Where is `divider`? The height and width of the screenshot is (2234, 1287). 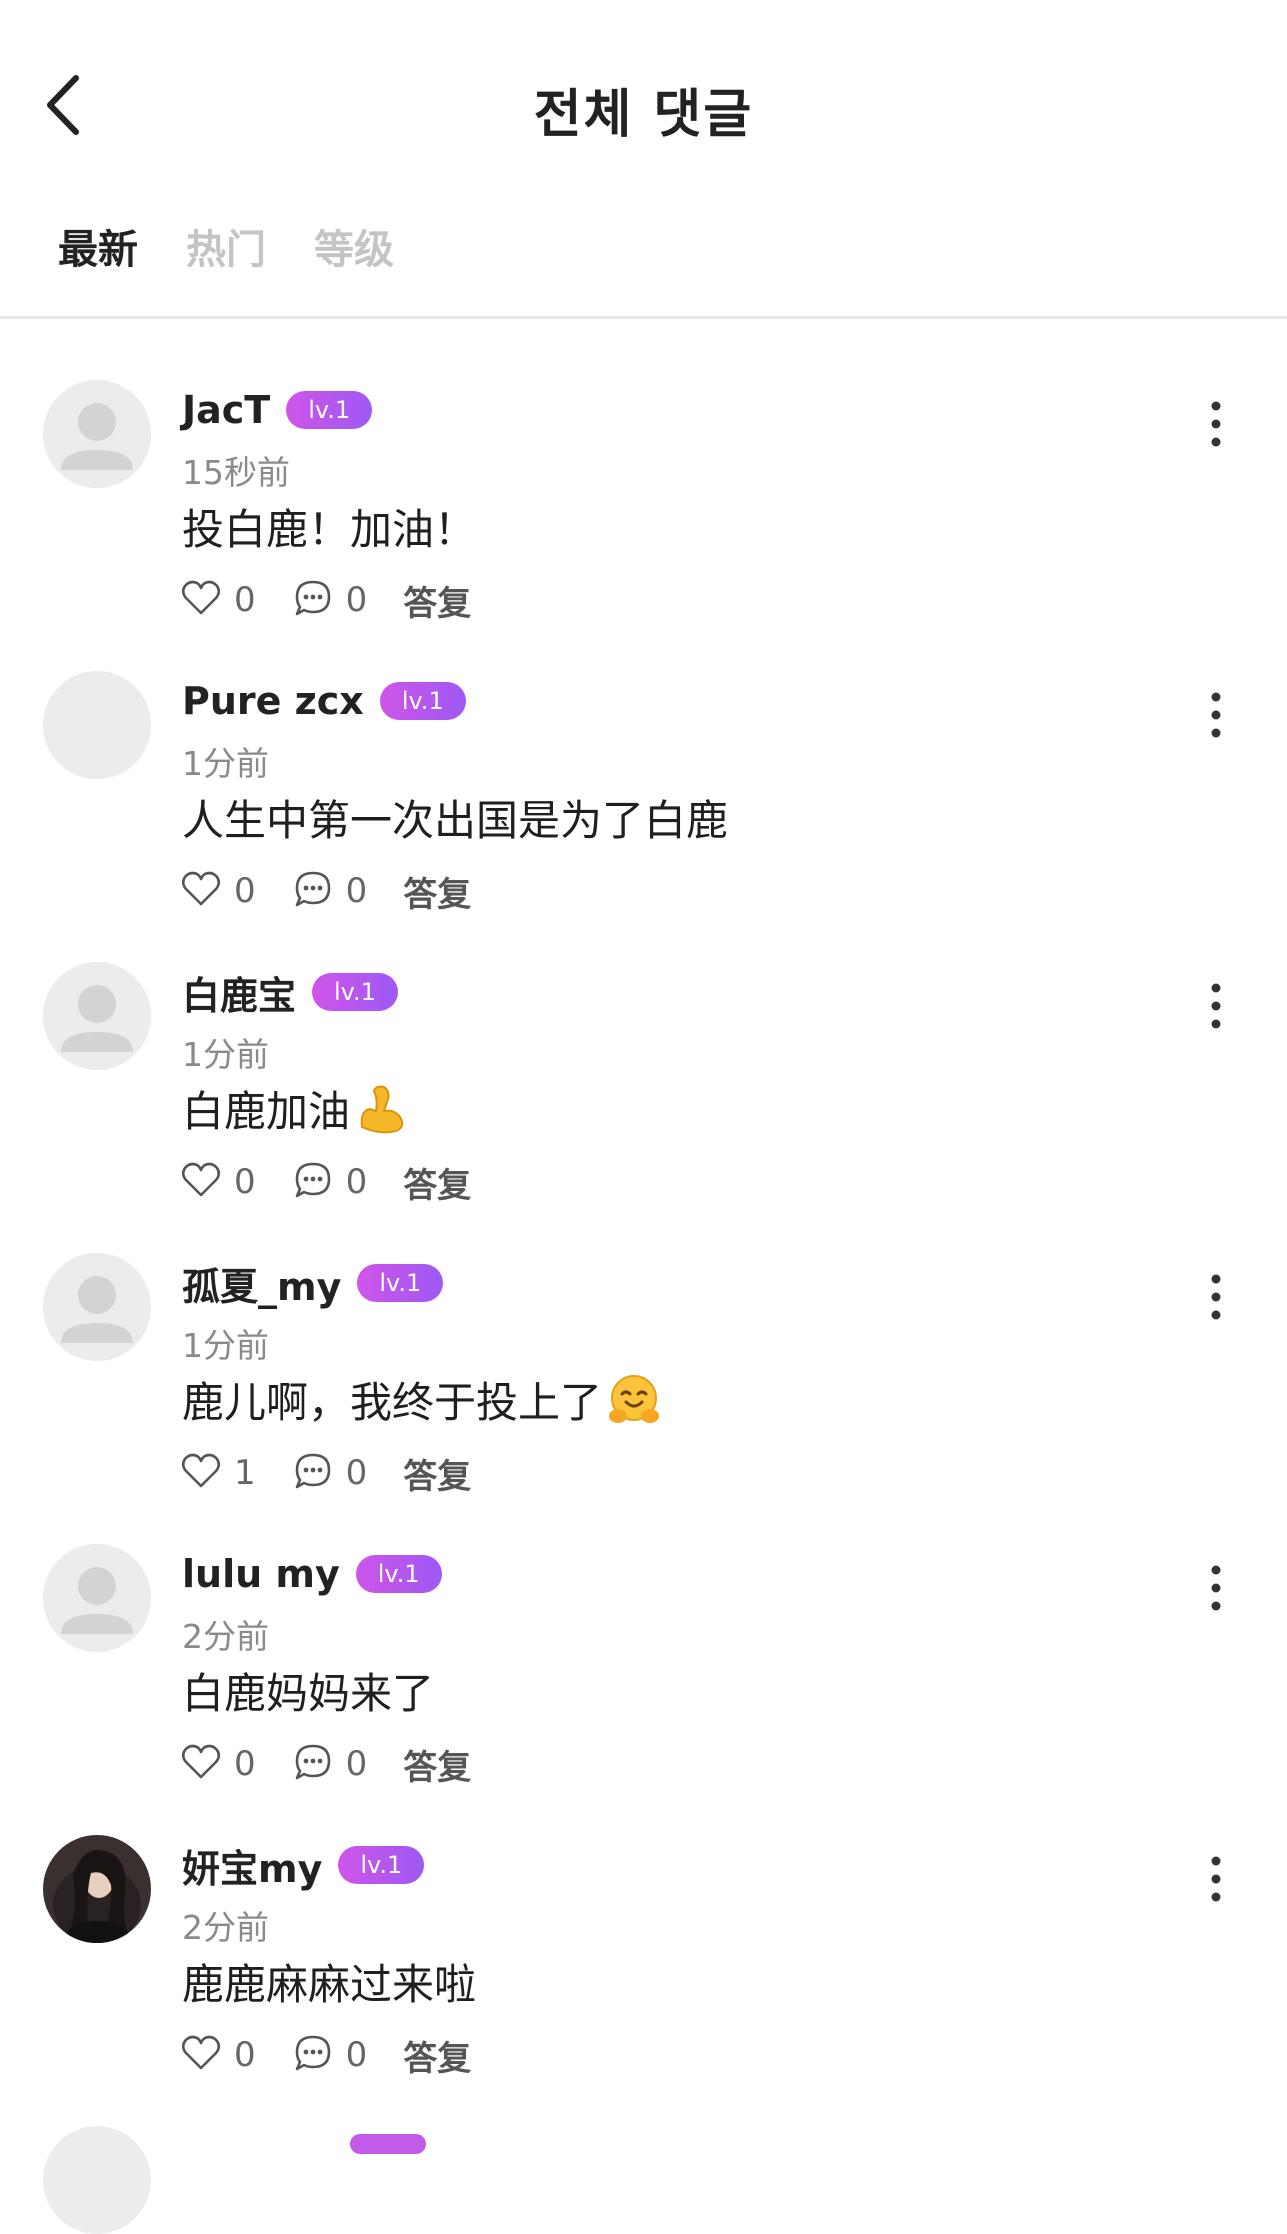
divider is located at coordinates (643, 317).